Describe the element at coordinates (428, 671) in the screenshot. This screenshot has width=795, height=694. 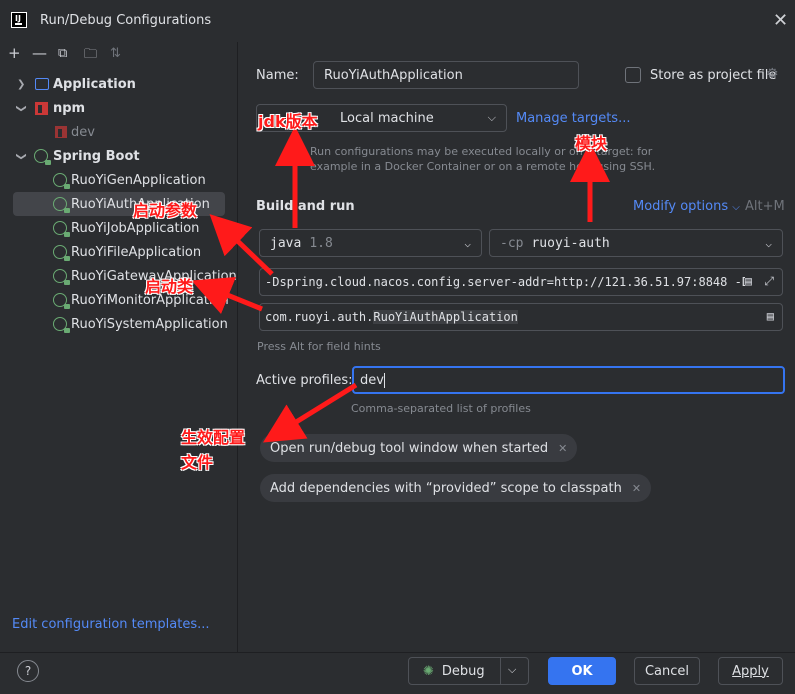
I see `bug-icon: ✺` at that location.